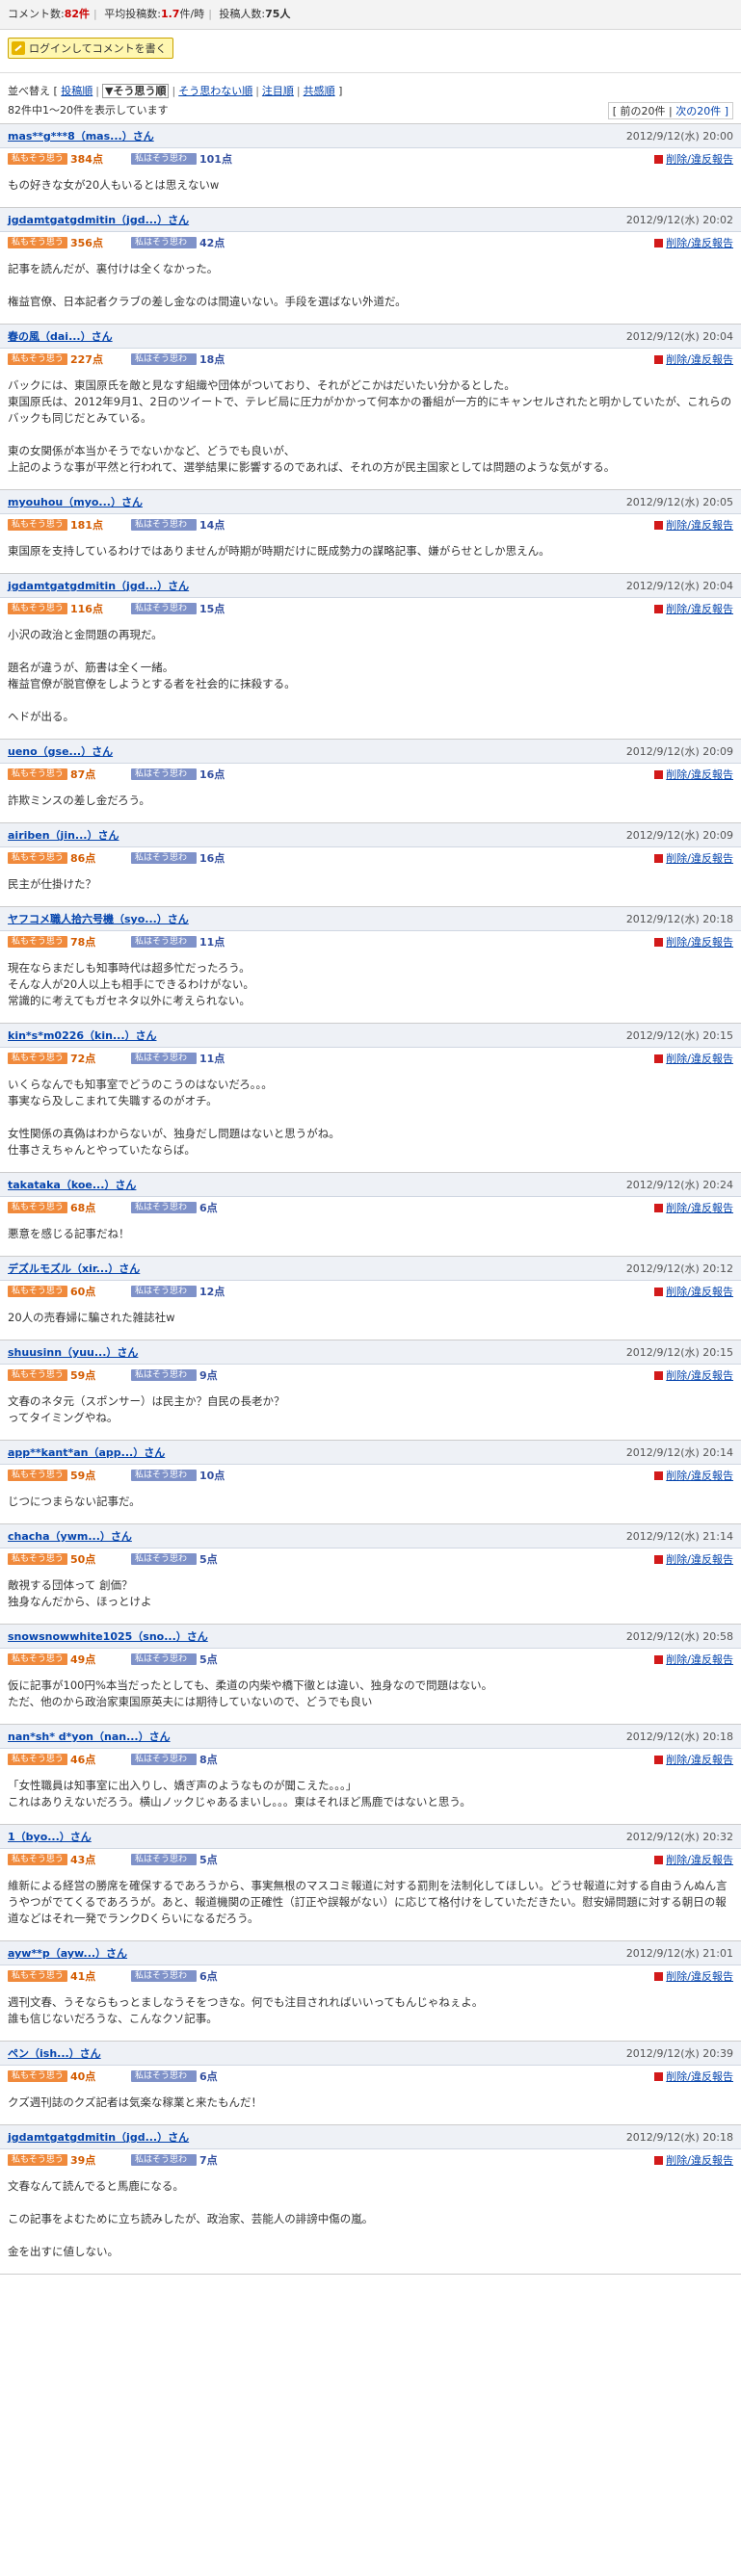 This screenshot has width=741, height=2576. I want to click on sort-empathy: 共感順, so click(319, 91).